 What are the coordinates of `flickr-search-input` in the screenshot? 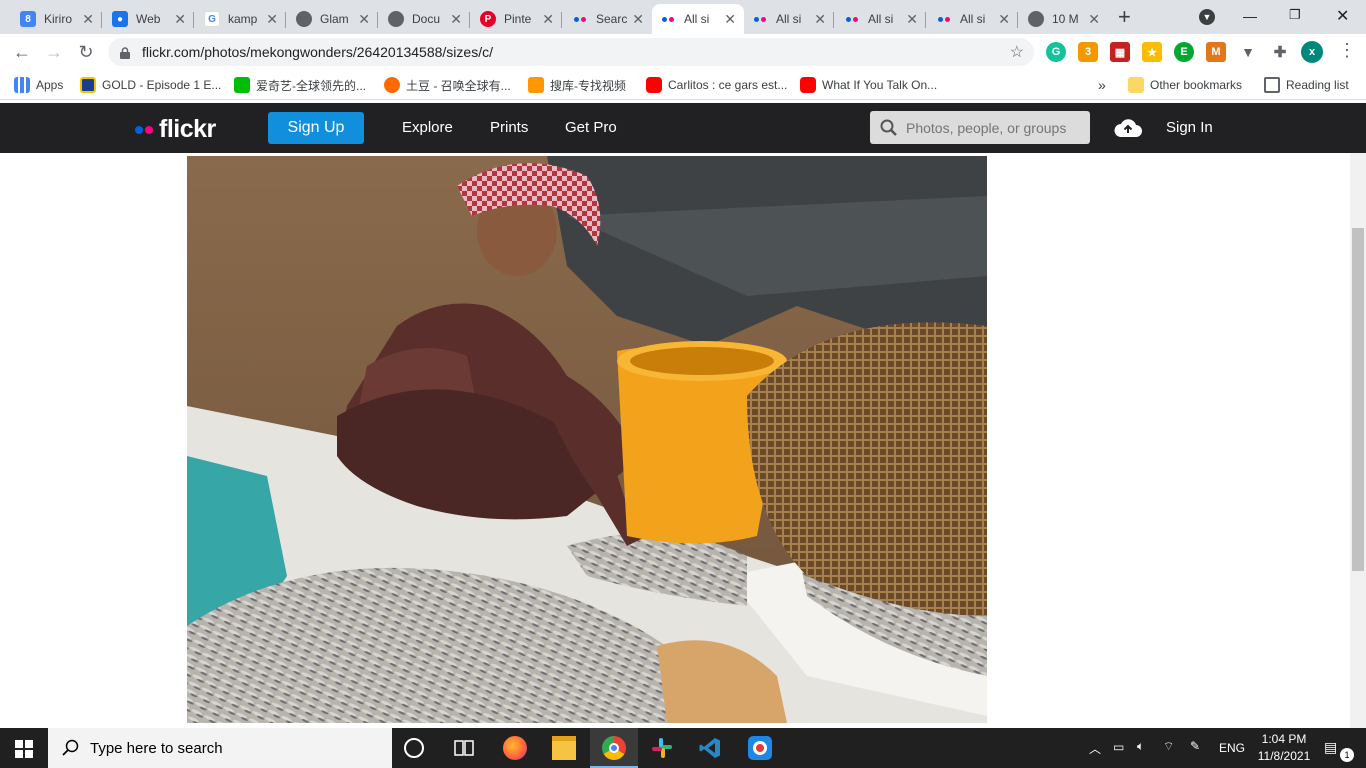 It's located at (996, 127).